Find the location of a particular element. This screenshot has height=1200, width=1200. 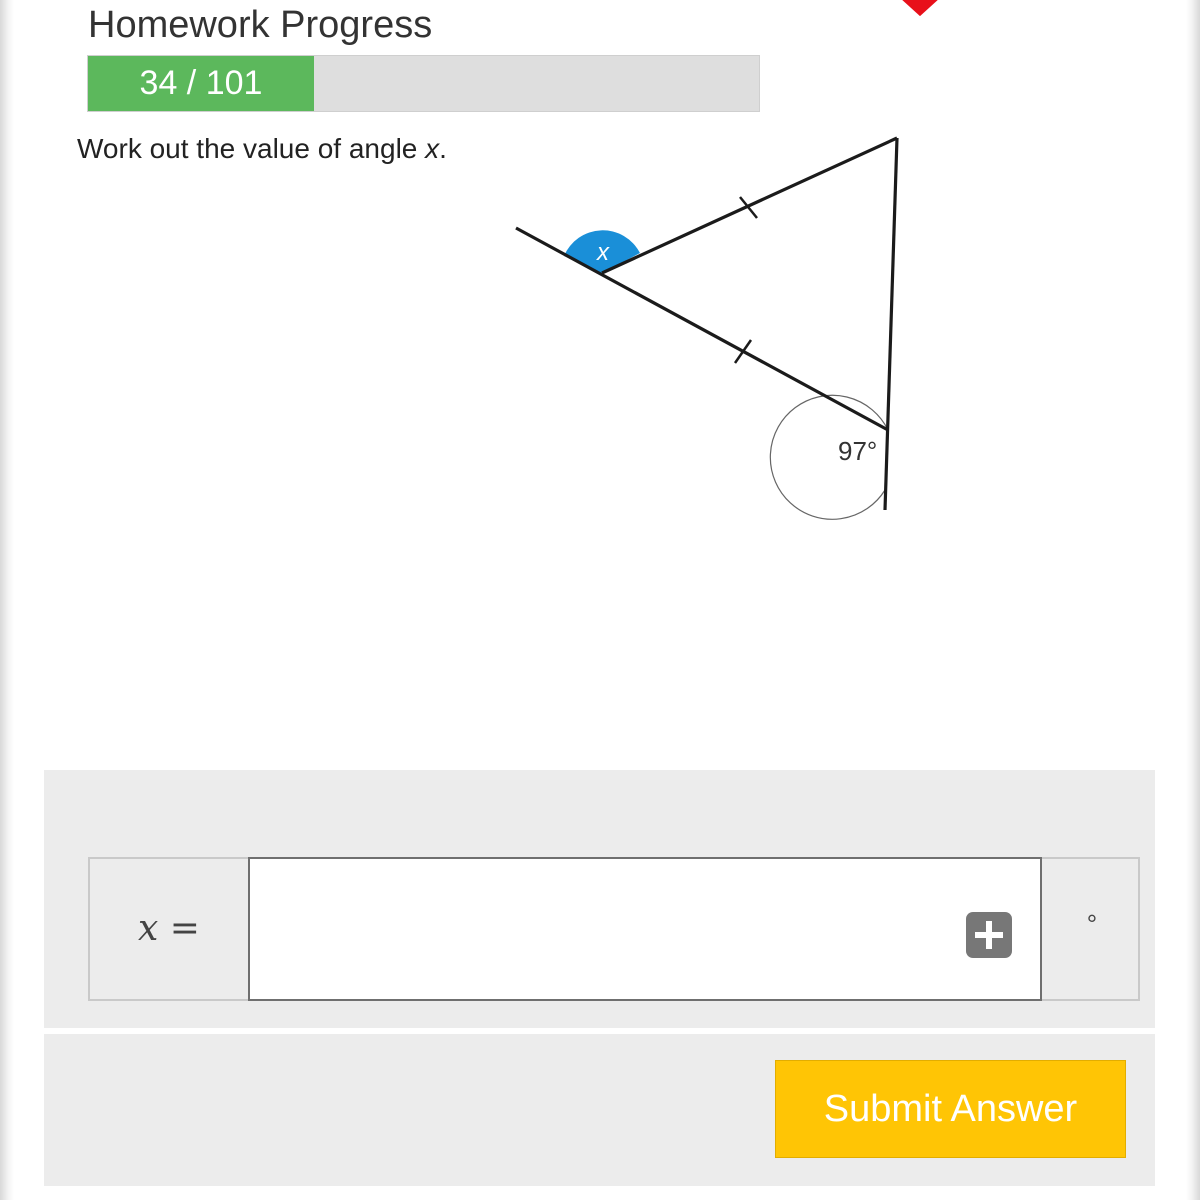

answer-variable-label: x = is located at coordinates (169, 929).